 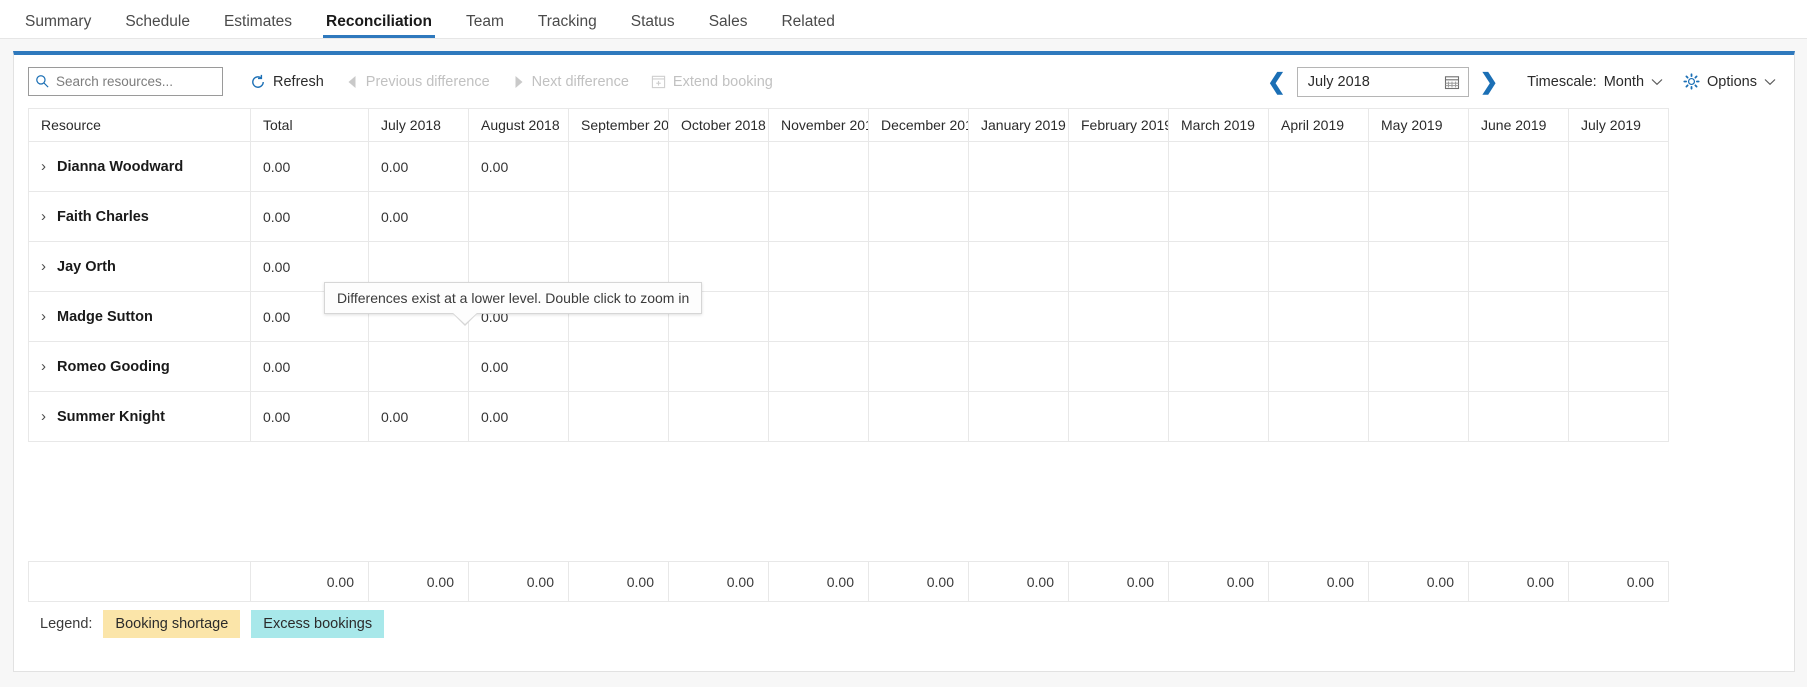 What do you see at coordinates (570, 82) in the screenshot?
I see `next-difference-button: Next difference` at bounding box center [570, 82].